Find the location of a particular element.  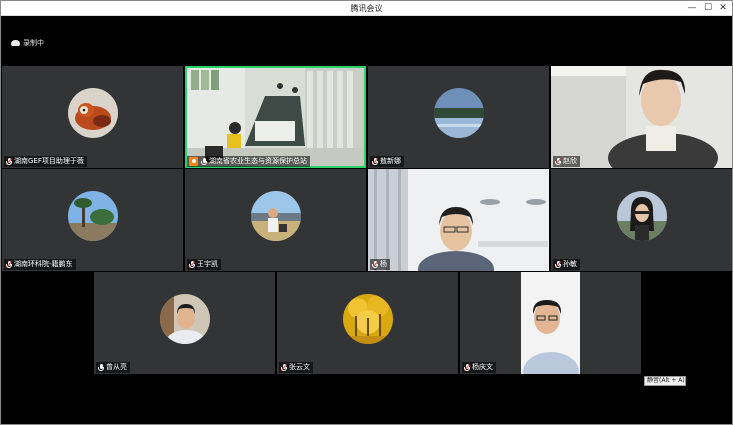

participant-name: 赵欣 is located at coordinates (570, 161).